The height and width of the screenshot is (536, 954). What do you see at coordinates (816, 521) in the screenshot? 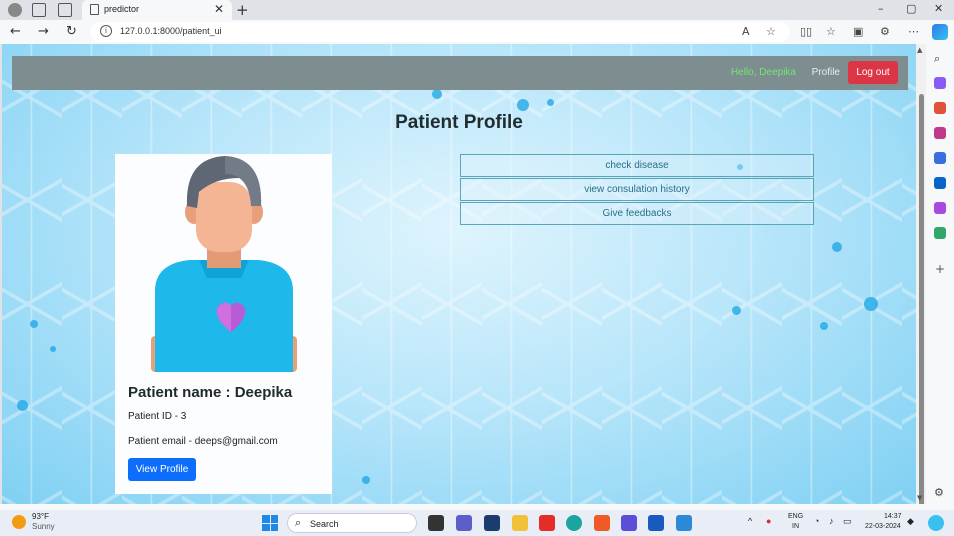
I see `wifi-icon: ◔` at bounding box center [816, 521].